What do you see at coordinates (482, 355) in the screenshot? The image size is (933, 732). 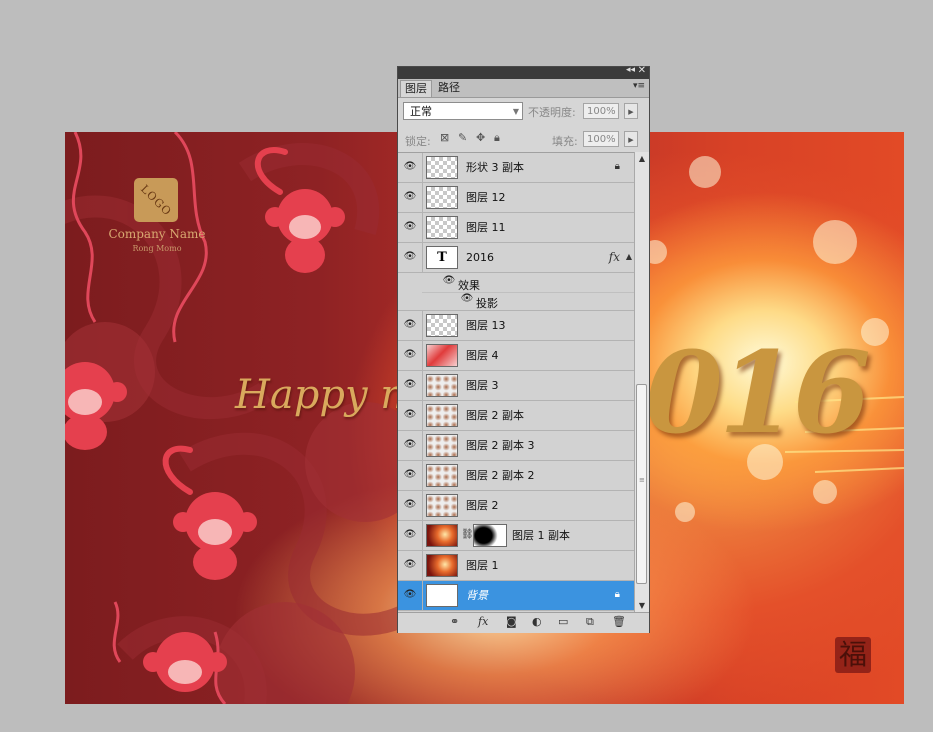 I see `layer-name: 图层 4` at bounding box center [482, 355].